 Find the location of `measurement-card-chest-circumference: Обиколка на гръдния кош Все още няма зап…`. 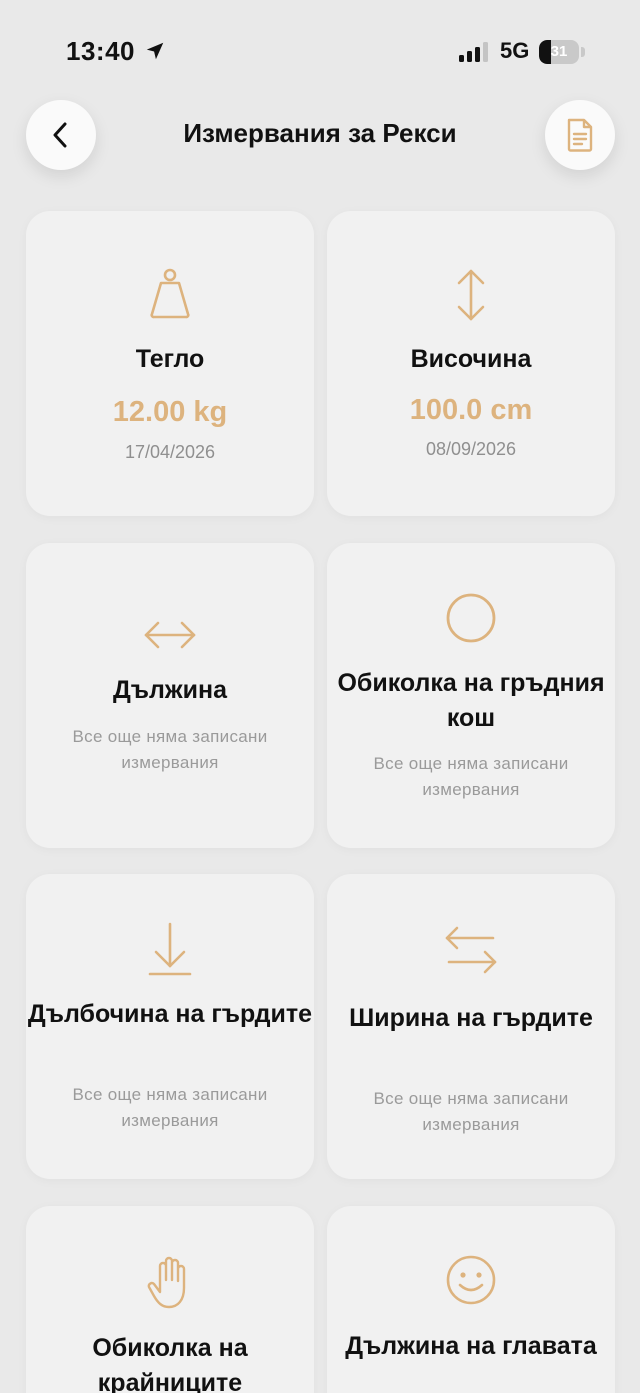

measurement-card-chest-circumference: Обиколка на гръдния кош Все още няма зап… is located at coordinates (471, 695).